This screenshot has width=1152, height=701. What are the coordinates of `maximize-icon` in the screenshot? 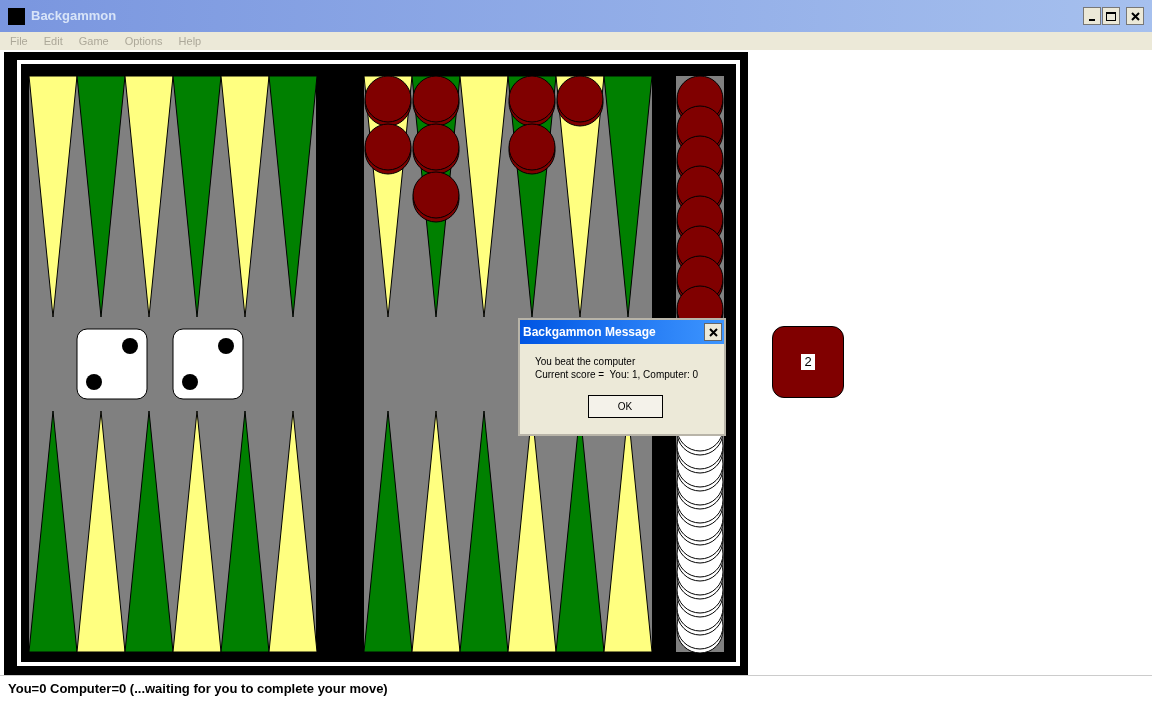 It's located at (1111, 16).